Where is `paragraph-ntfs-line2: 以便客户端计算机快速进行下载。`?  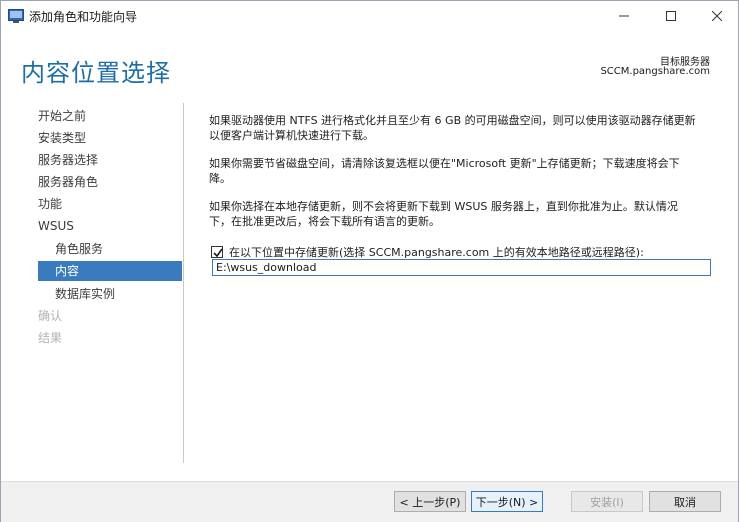
paragraph-ntfs-line2: 以便客户端计算机快速进行下载。 is located at coordinates (291, 135).